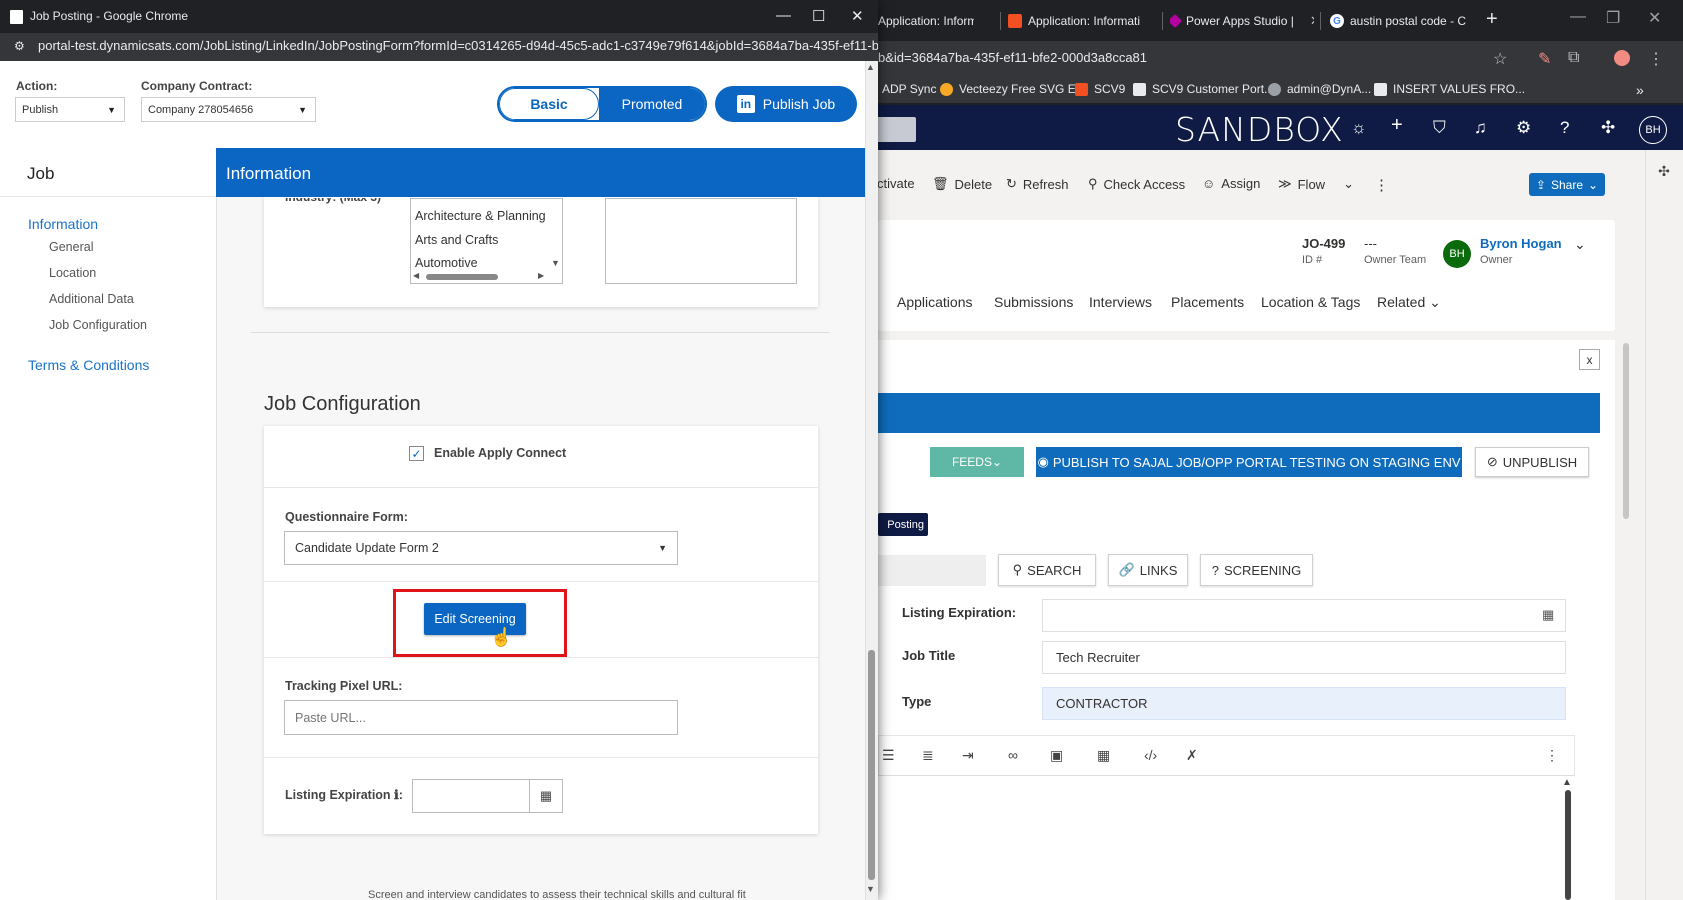  What do you see at coordinates (541, 275) in the screenshot?
I see `scroll-right-icon: ▶` at bounding box center [541, 275].